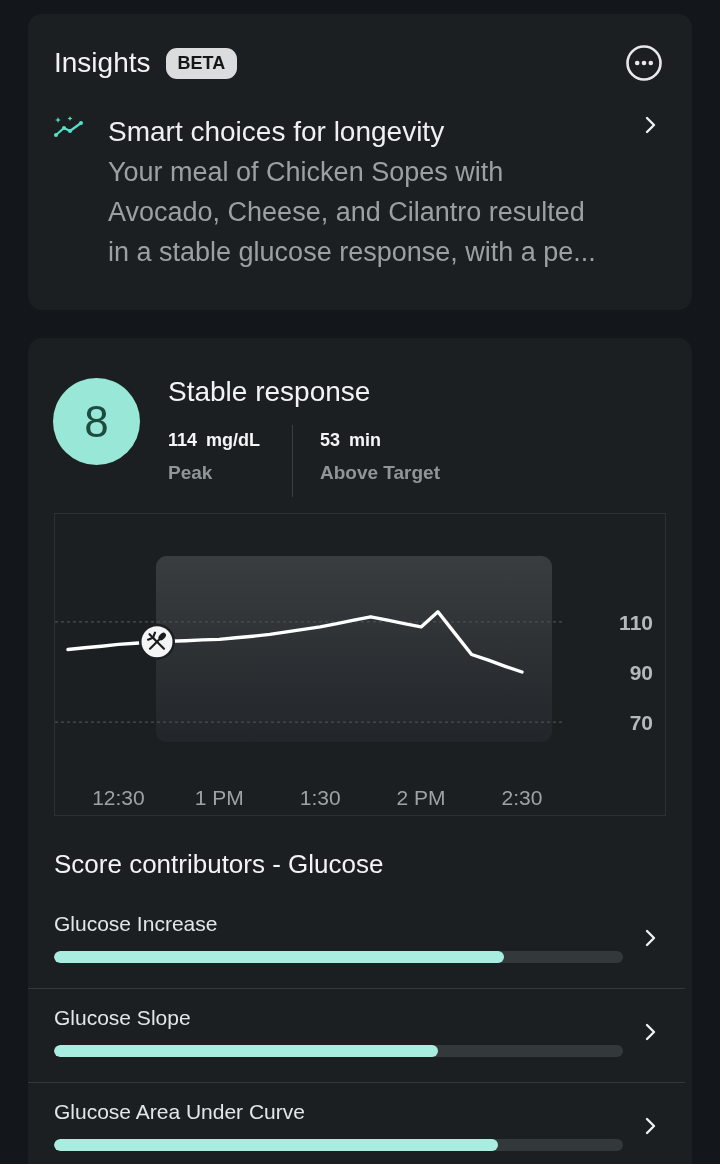 This screenshot has height=1164, width=720. Describe the element at coordinates (96, 421) in the screenshot. I see `score-badge: 8` at that location.